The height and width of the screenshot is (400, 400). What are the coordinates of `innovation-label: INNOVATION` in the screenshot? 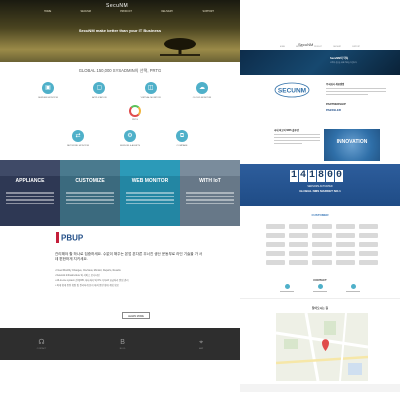 It's located at (352, 142).